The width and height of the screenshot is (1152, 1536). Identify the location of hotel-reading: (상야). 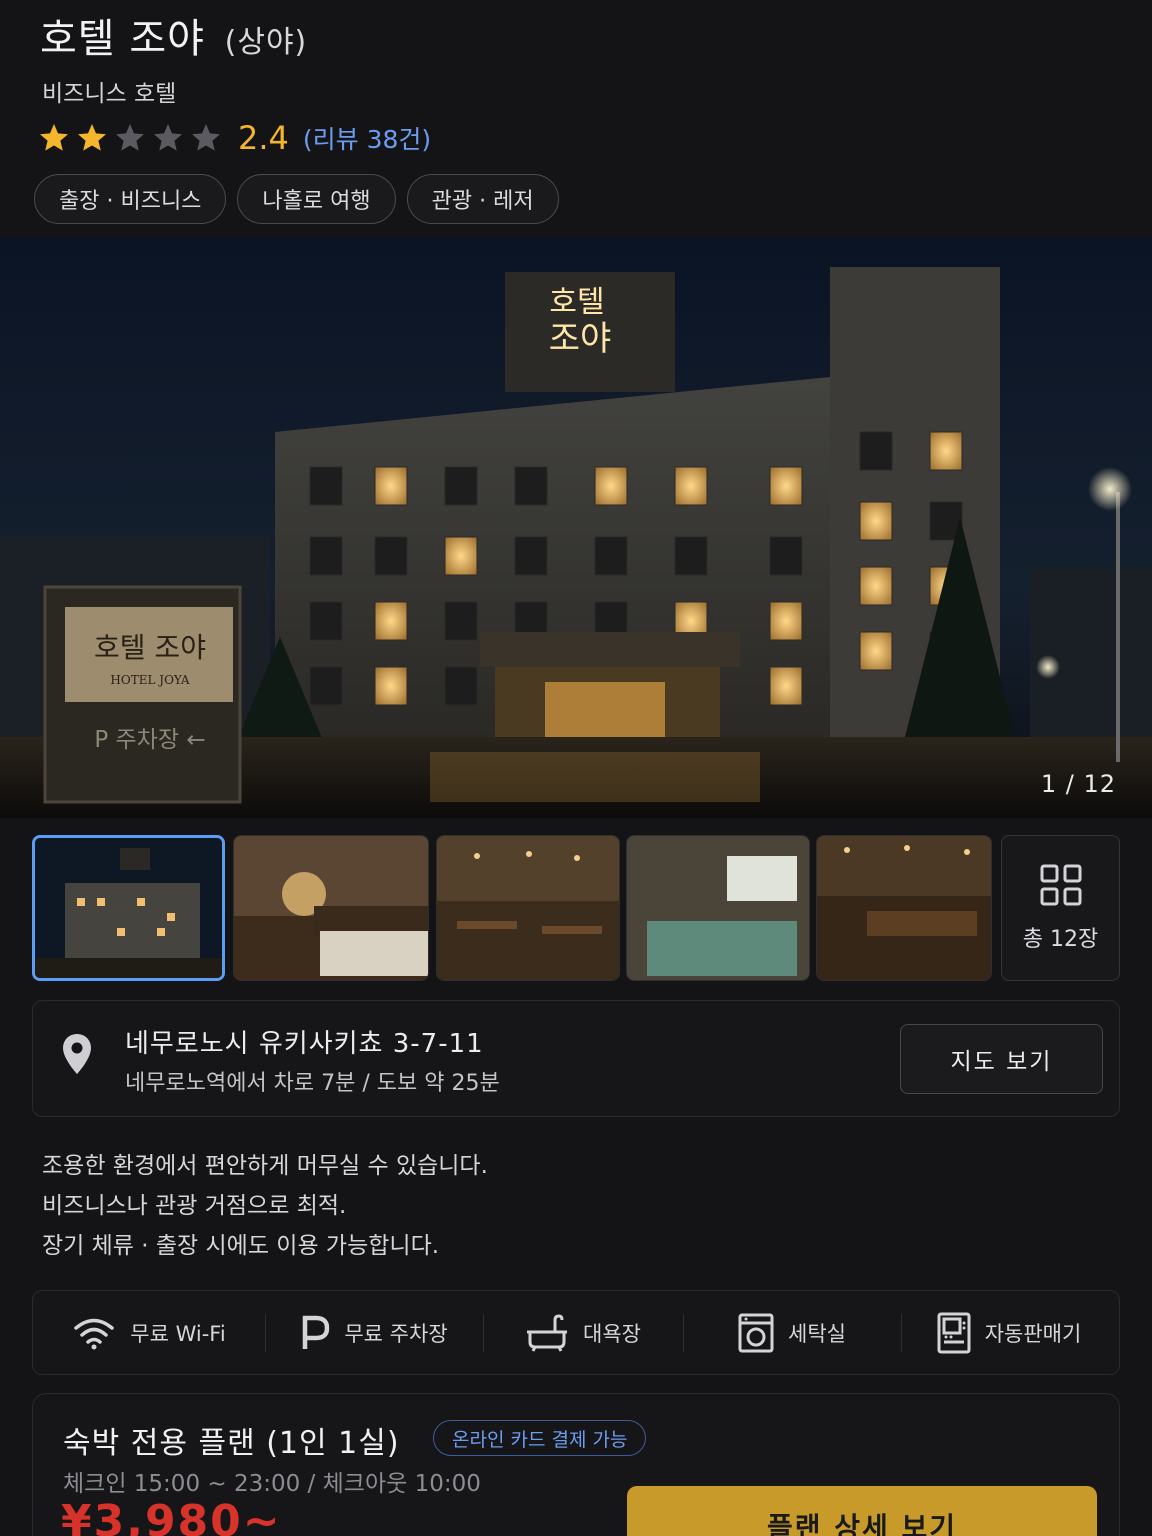
(266, 42).